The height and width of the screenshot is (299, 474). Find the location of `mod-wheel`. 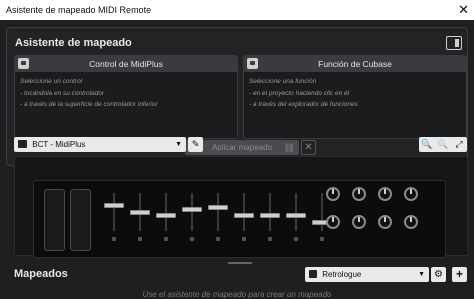

mod-wheel is located at coordinates (80, 220).